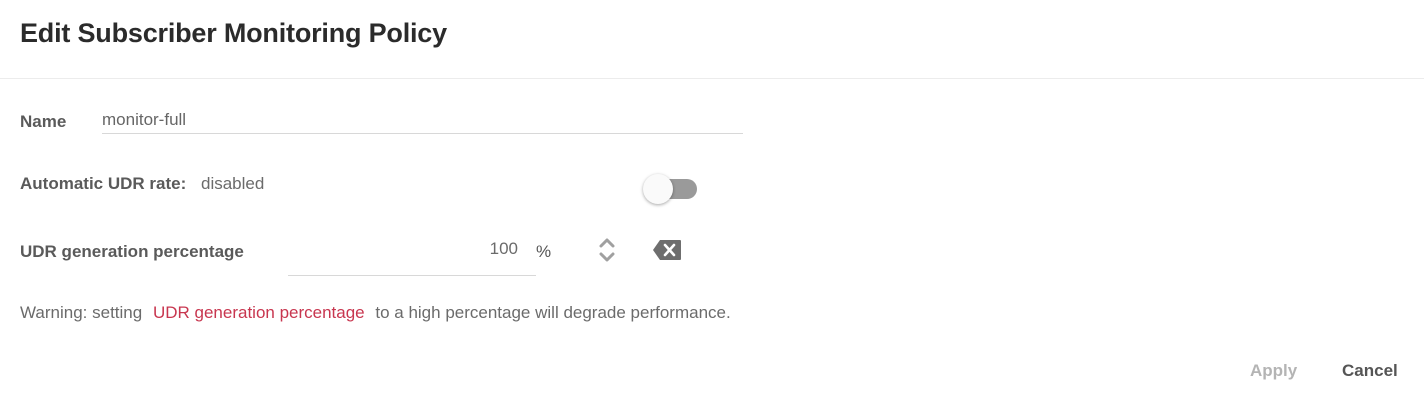  What do you see at coordinates (544, 251) in the screenshot?
I see `percent-unit: %` at bounding box center [544, 251].